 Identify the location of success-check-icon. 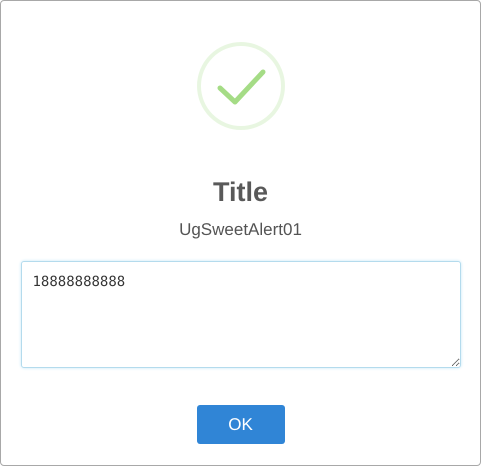
(241, 86).